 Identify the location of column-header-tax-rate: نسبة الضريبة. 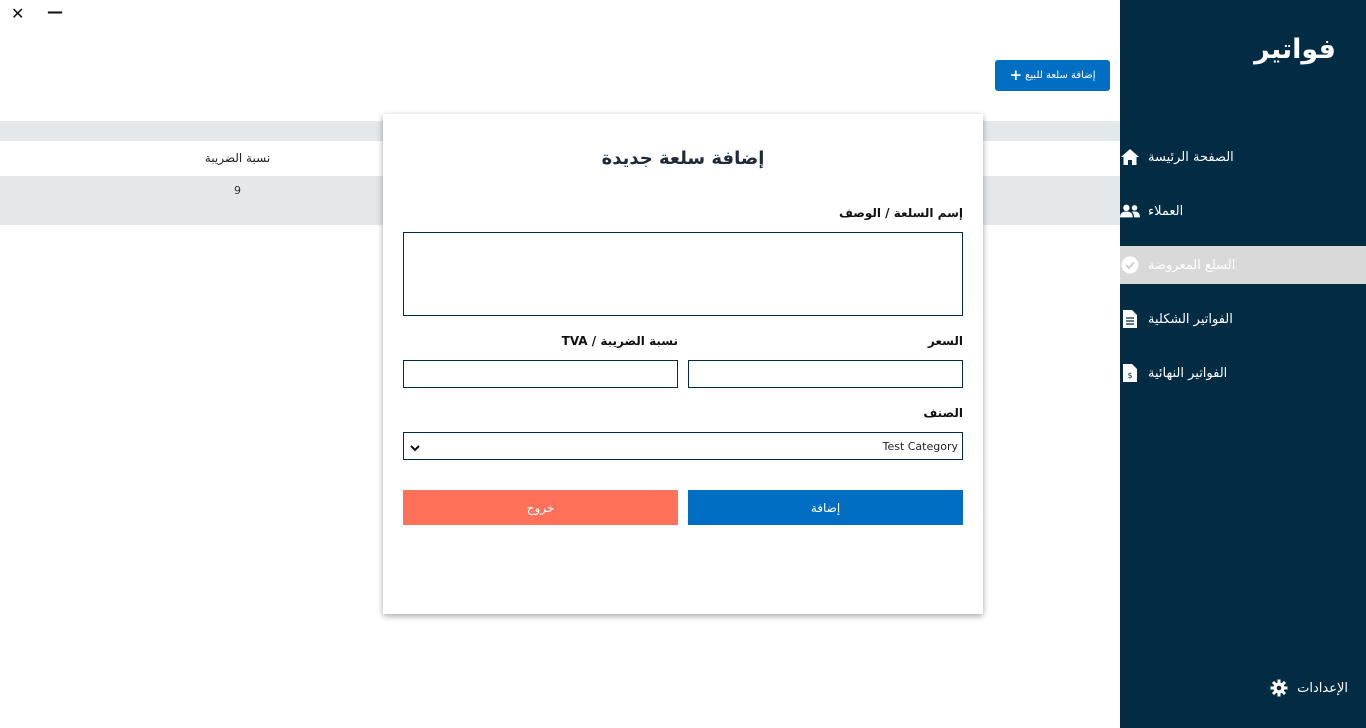
(237, 158).